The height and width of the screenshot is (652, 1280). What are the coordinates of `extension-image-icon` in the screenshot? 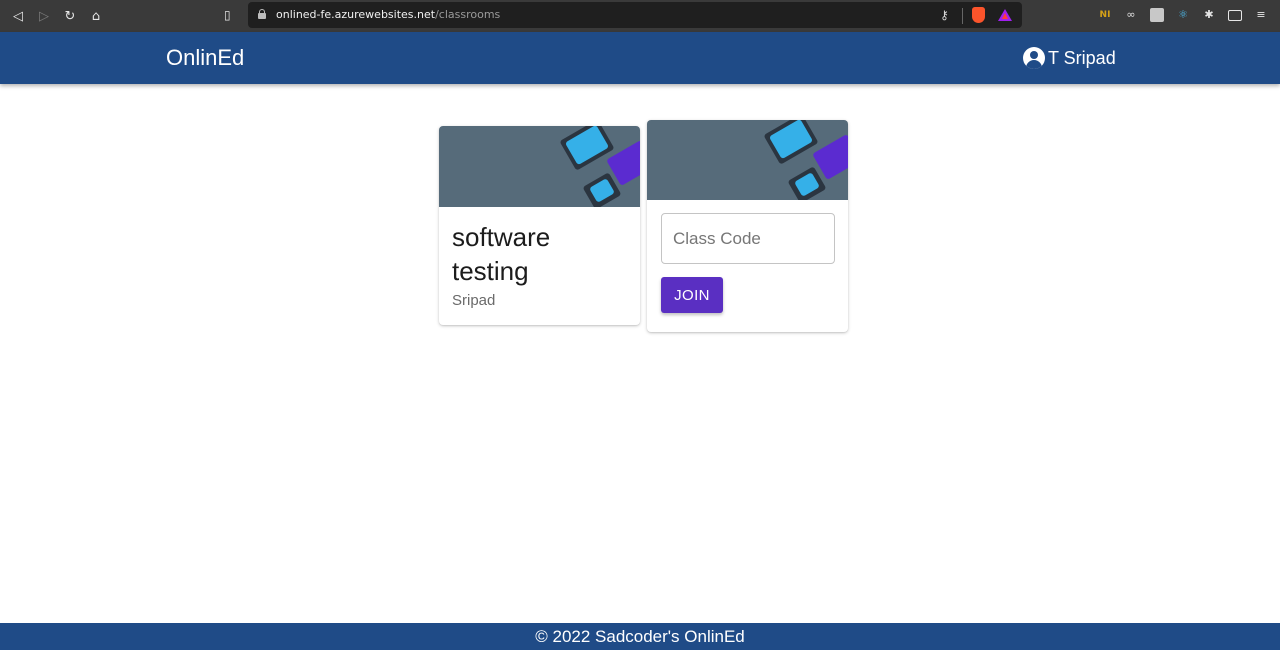 It's located at (1157, 15).